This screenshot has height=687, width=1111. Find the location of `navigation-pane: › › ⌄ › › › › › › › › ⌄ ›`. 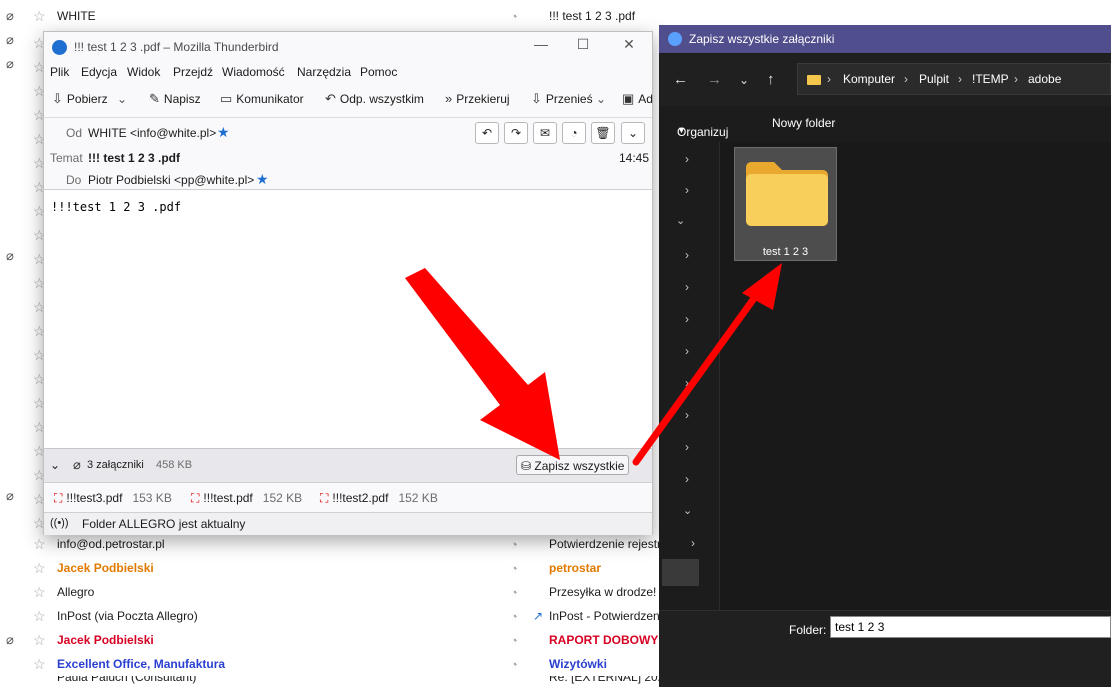

navigation-pane: › › ⌄ › › › › › › › › ⌄ › is located at coordinates (689, 376).